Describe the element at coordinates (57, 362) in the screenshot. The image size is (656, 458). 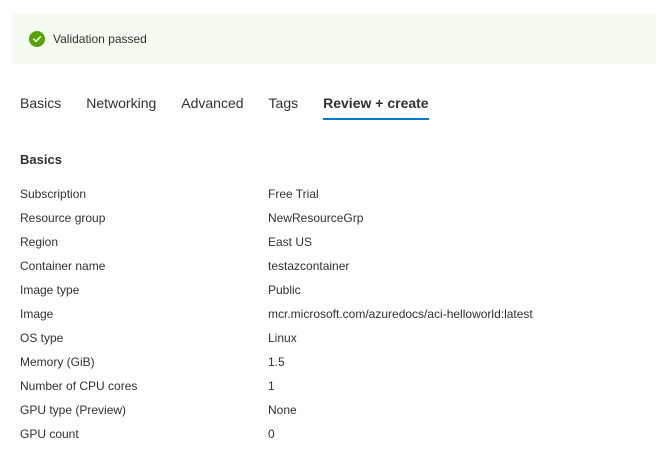
I see `summary-key: Memory (GiB)` at that location.